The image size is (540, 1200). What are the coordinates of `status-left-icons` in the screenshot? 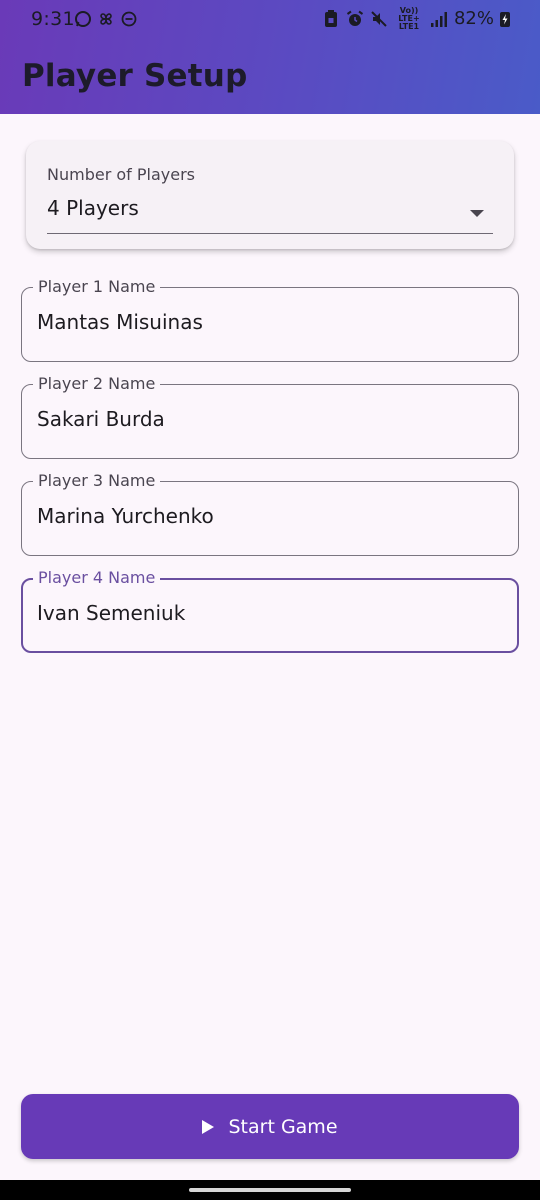 It's located at (106, 19).